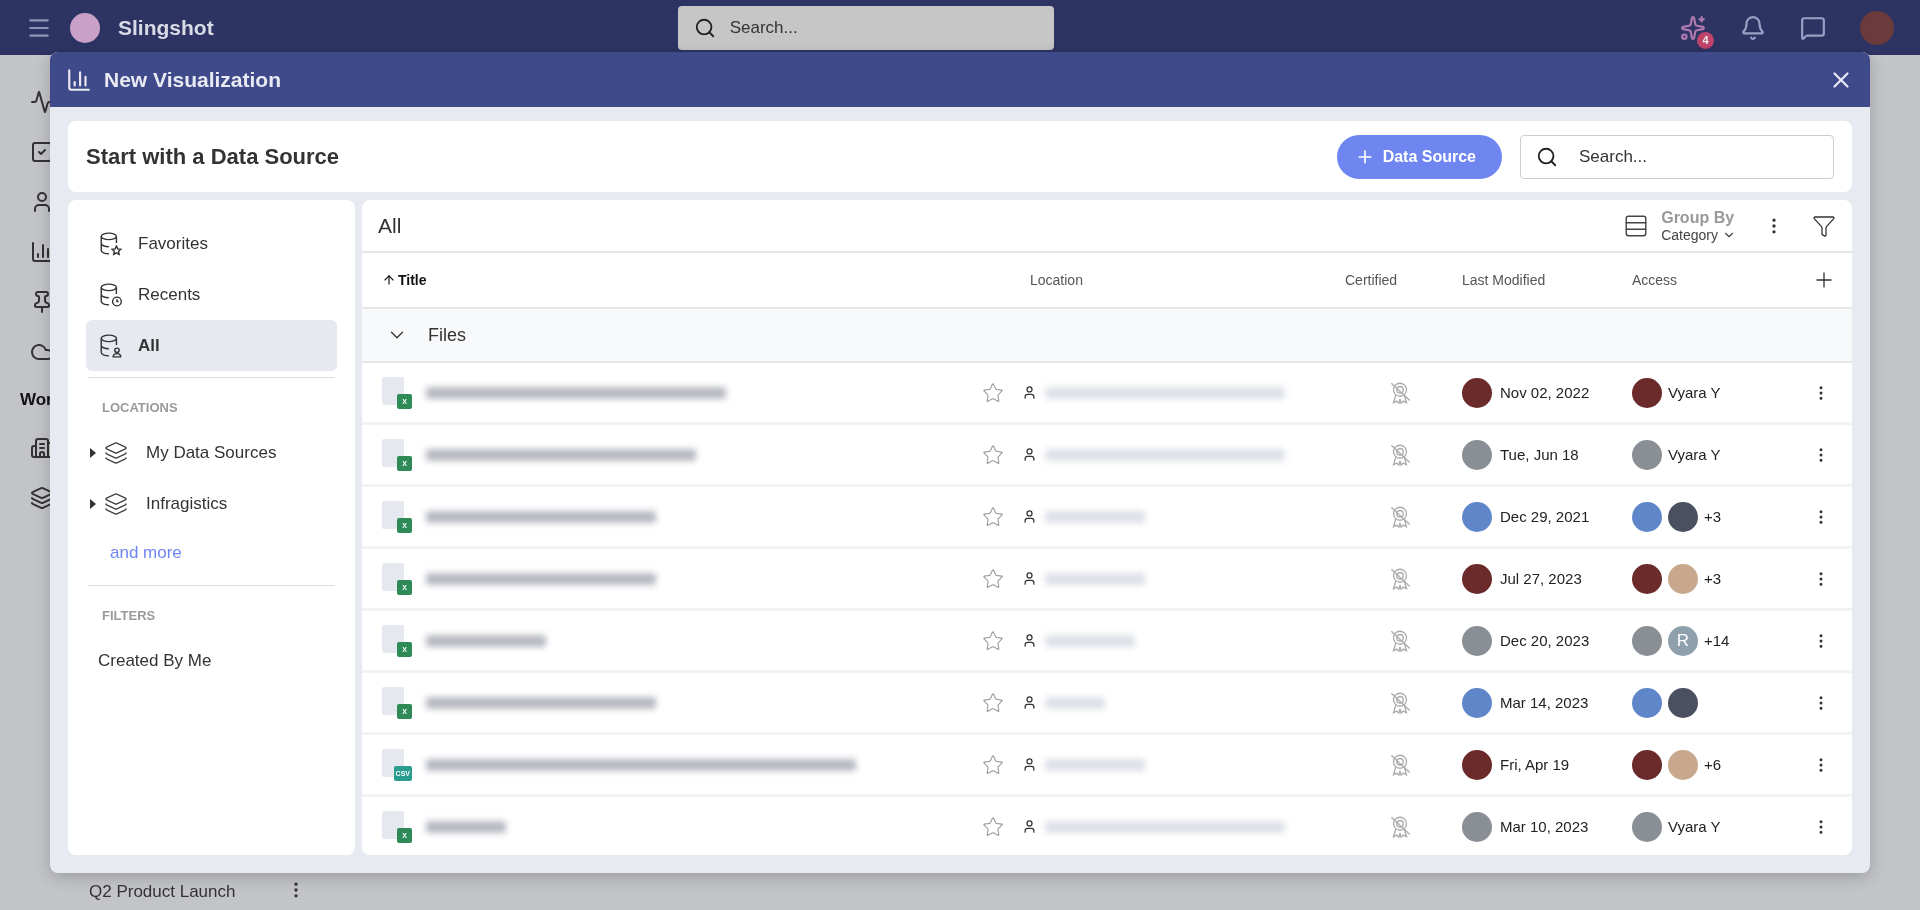 The width and height of the screenshot is (1920, 910). What do you see at coordinates (1824, 225) in the screenshot?
I see `filter-icon` at bounding box center [1824, 225].